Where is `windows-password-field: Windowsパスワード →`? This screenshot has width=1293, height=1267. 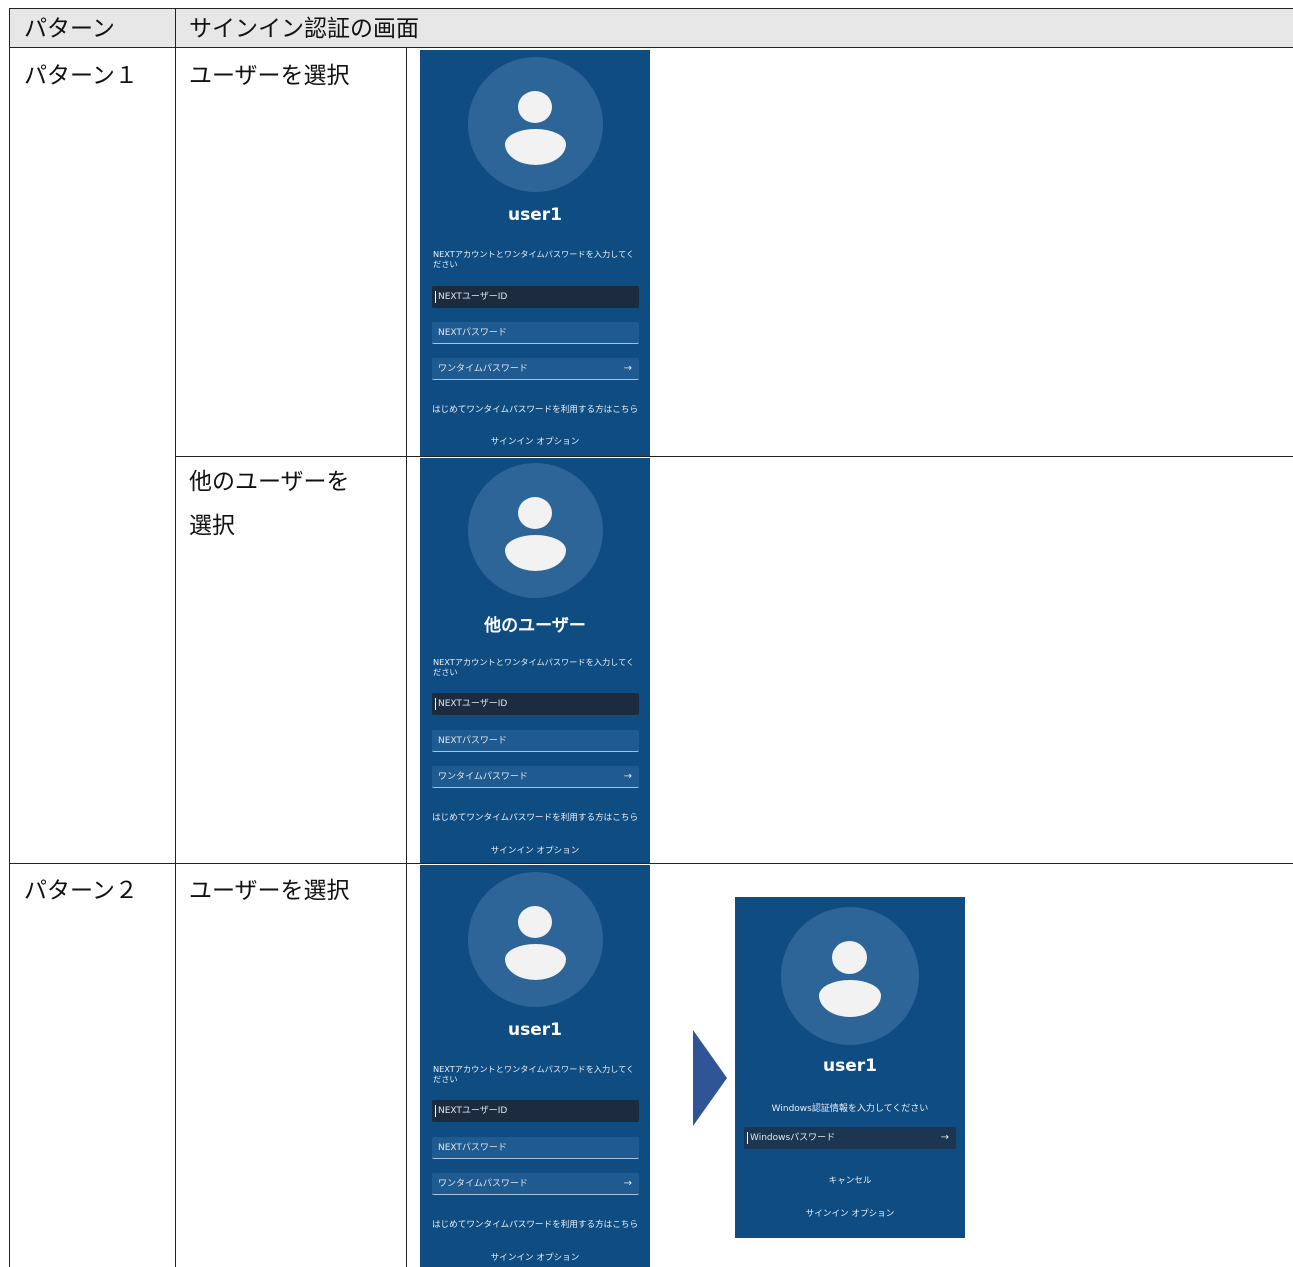
windows-password-field: Windowsパスワード → is located at coordinates (850, 1138).